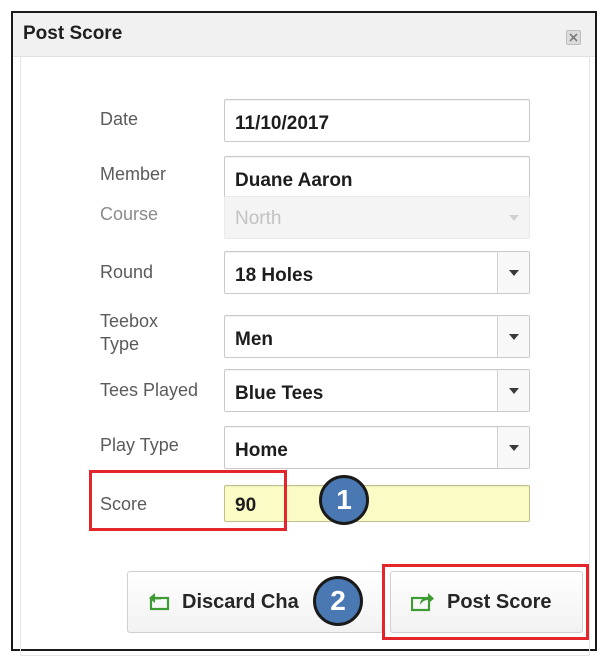 Image resolution: width=608 pixels, height=656 pixels. I want to click on undo-icon, so click(159, 602).